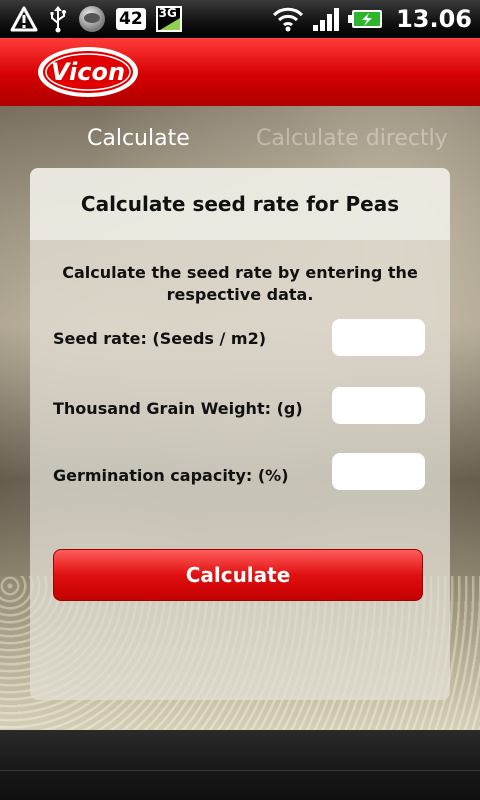 This screenshot has width=480, height=800. I want to click on signal-icon, so click(326, 19).